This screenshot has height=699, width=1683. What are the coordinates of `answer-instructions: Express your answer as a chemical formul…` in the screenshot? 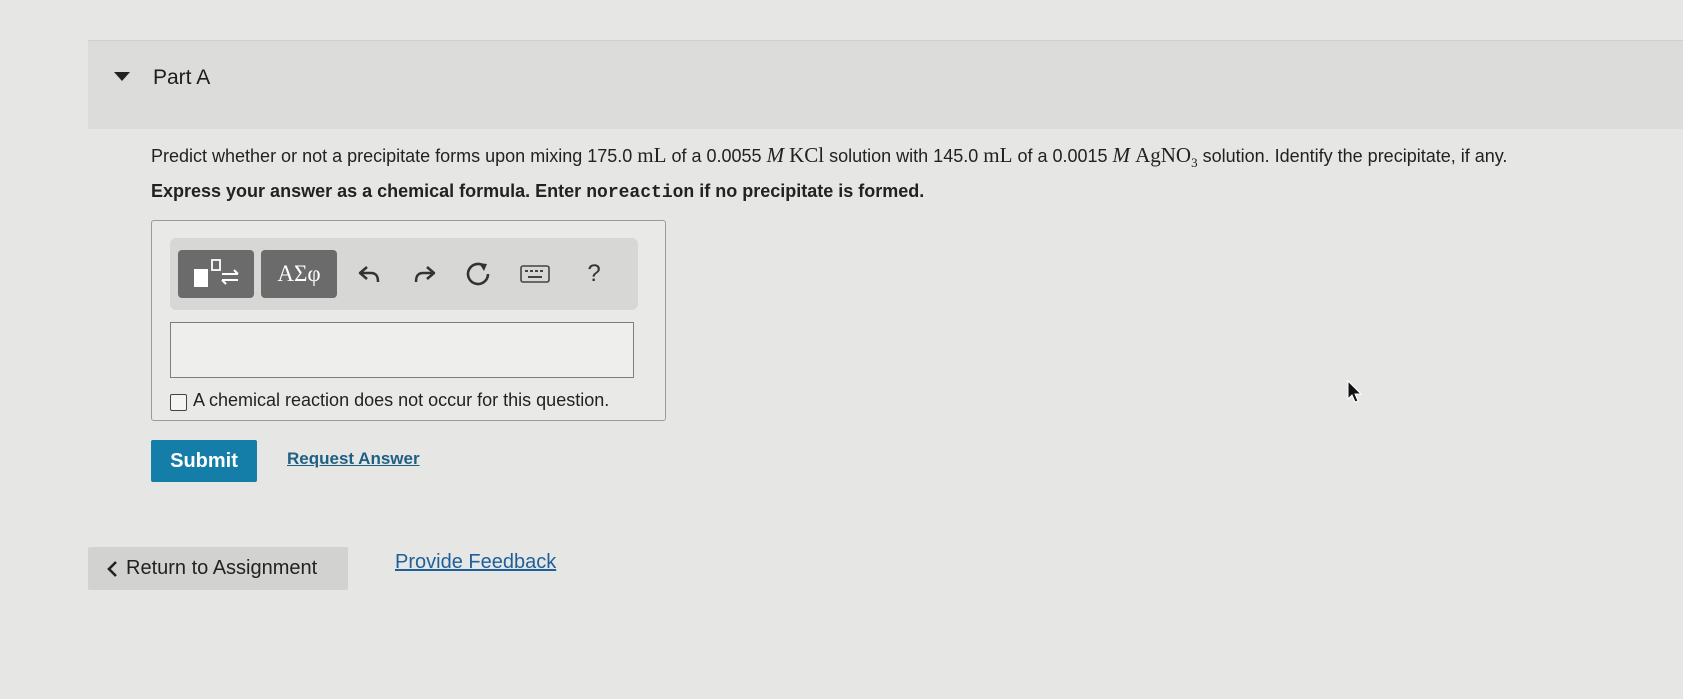 It's located at (537, 192).